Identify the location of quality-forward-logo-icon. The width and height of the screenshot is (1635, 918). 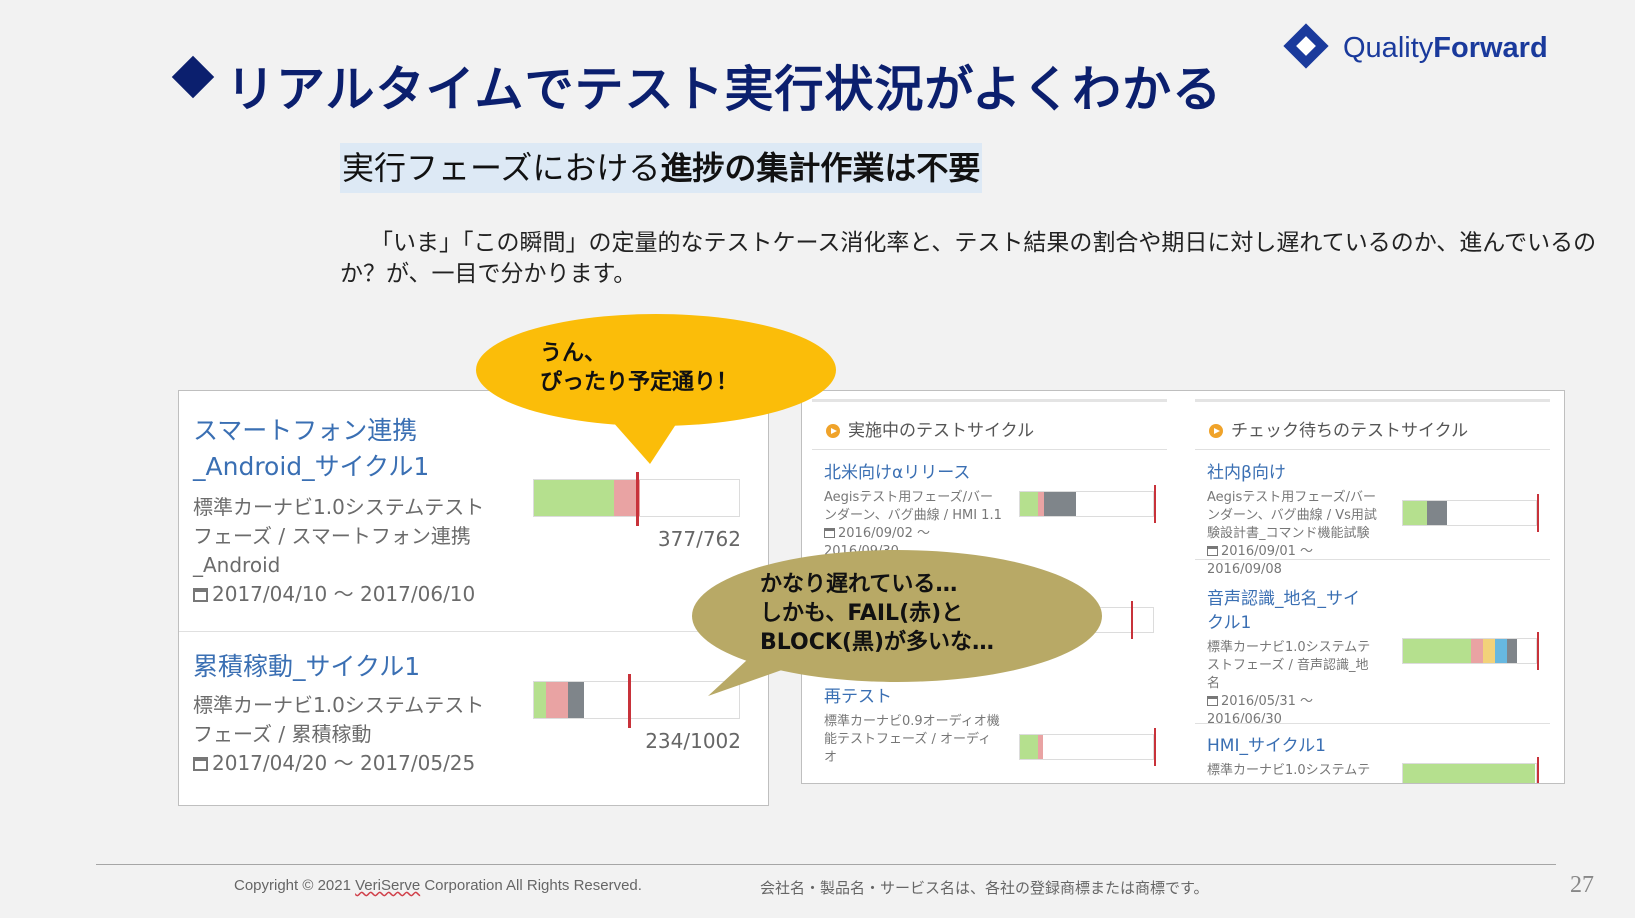
(1306, 46).